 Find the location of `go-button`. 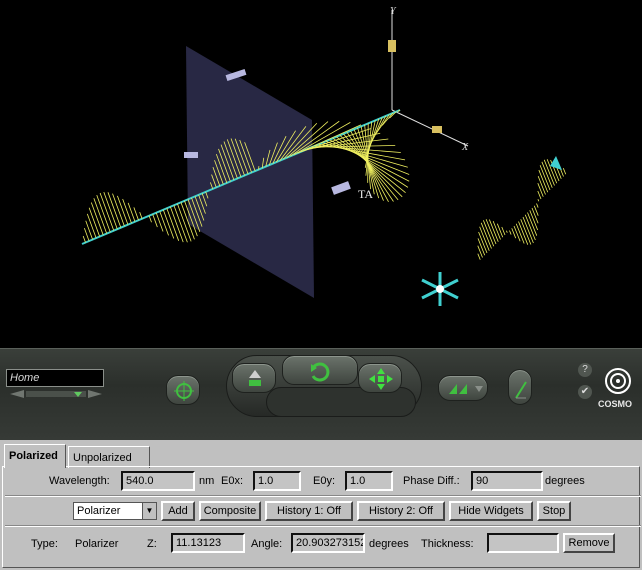

go-button is located at coordinates (520, 387).